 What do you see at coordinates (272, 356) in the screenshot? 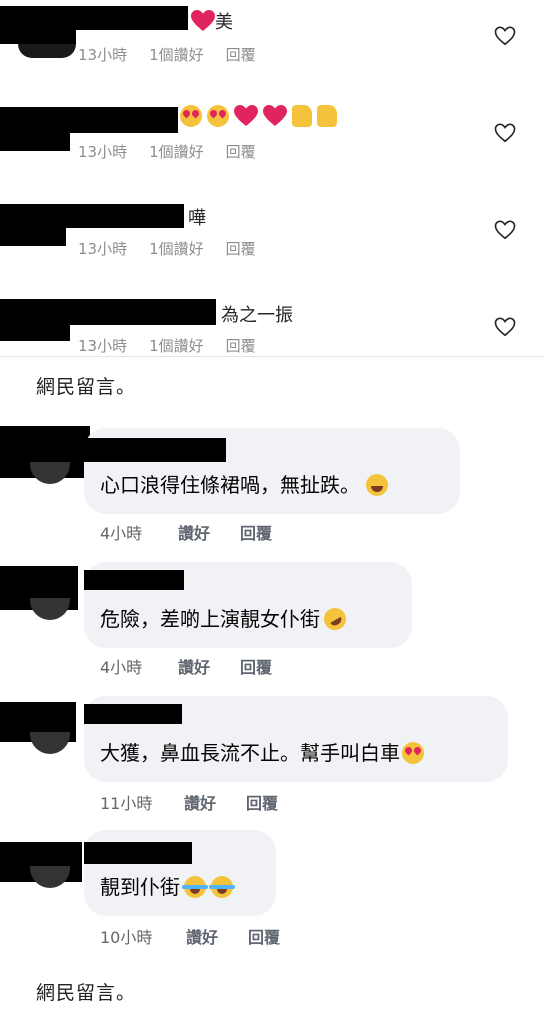
I see `section-divider` at bounding box center [272, 356].